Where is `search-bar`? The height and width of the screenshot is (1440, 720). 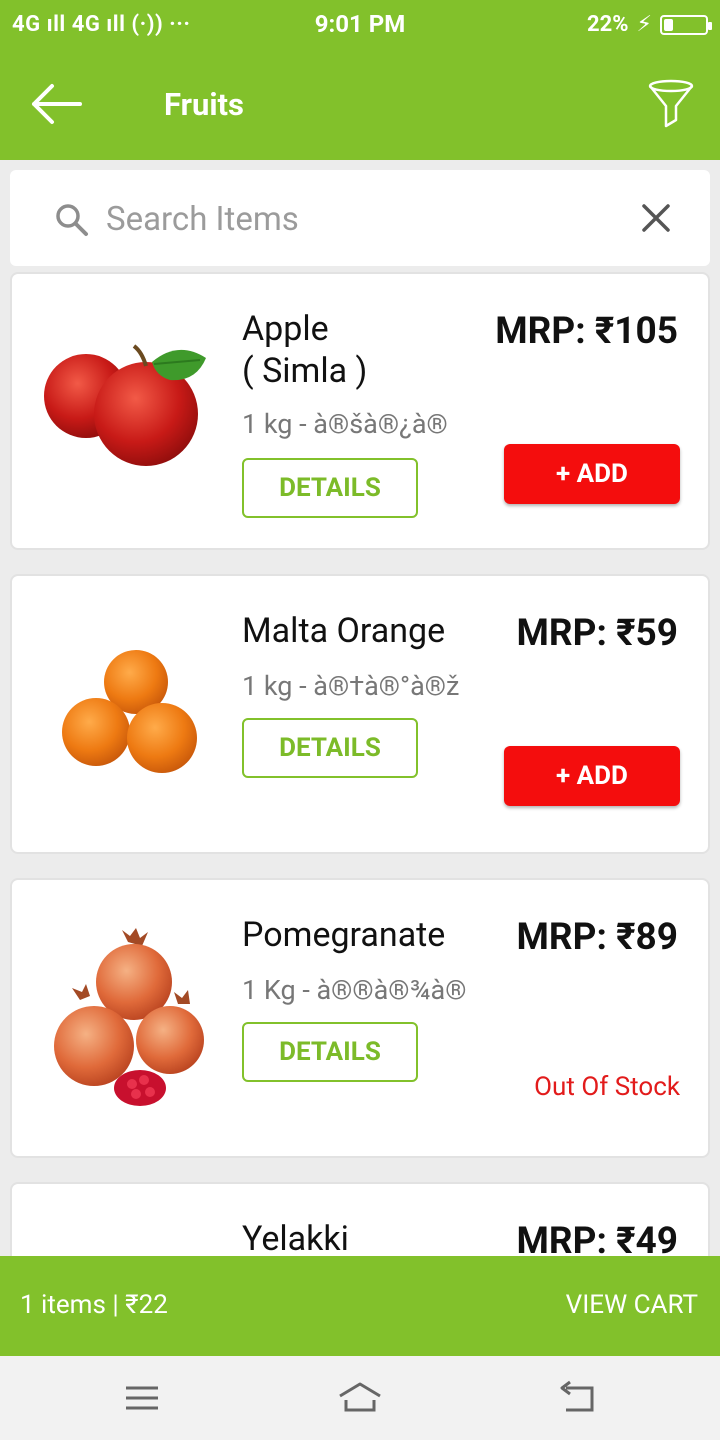 search-bar is located at coordinates (360, 218).